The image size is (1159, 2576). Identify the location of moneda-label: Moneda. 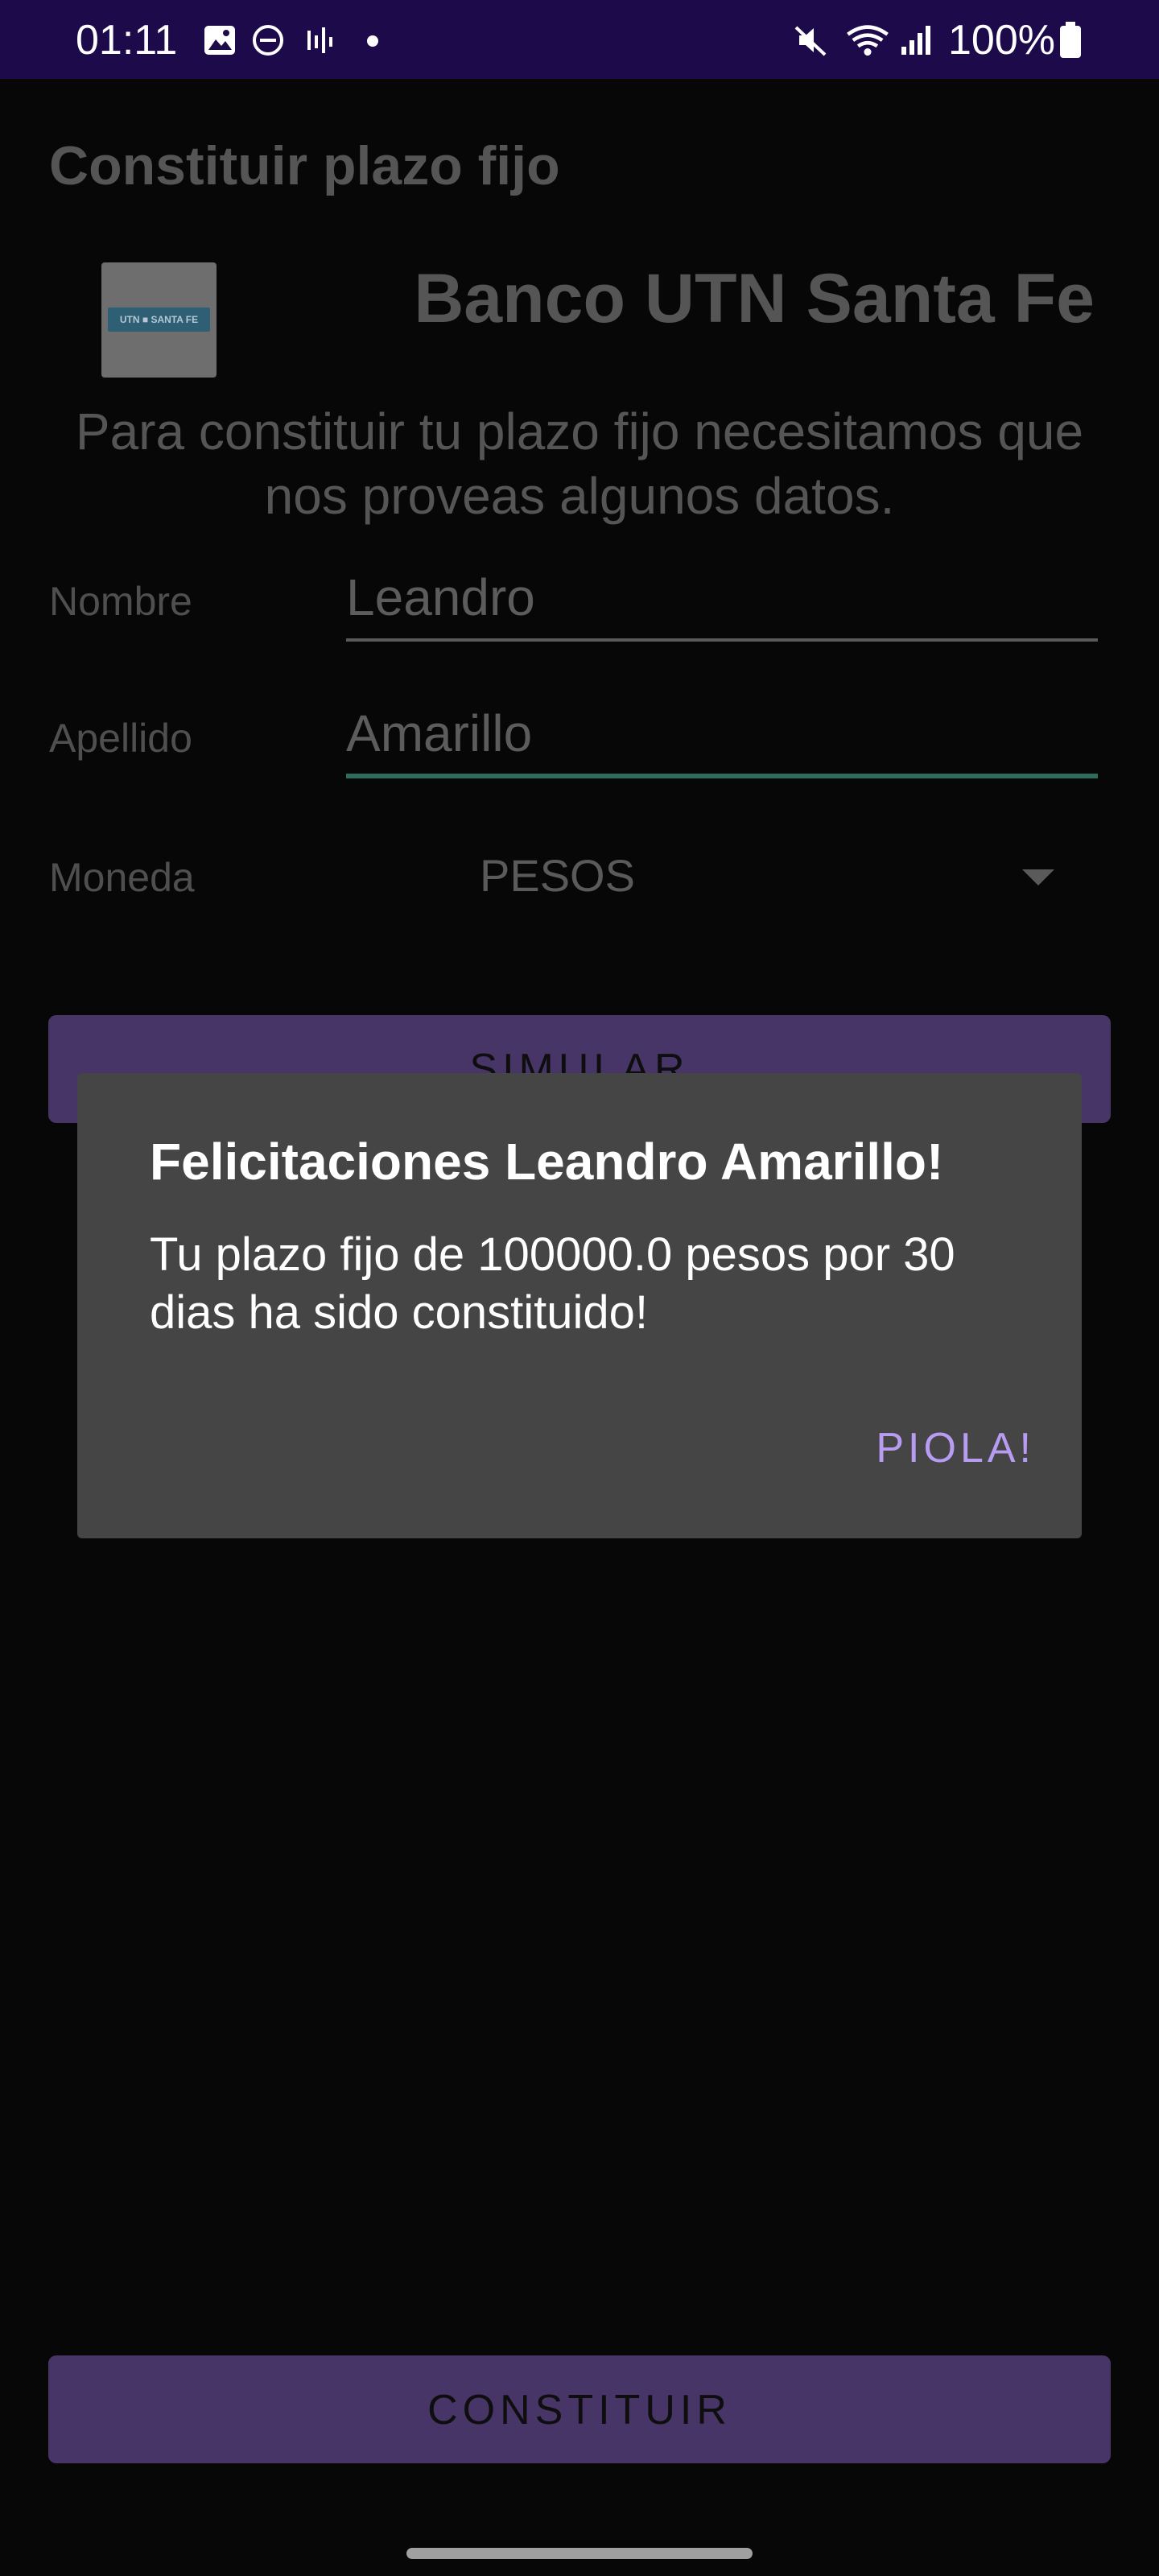
(122, 877).